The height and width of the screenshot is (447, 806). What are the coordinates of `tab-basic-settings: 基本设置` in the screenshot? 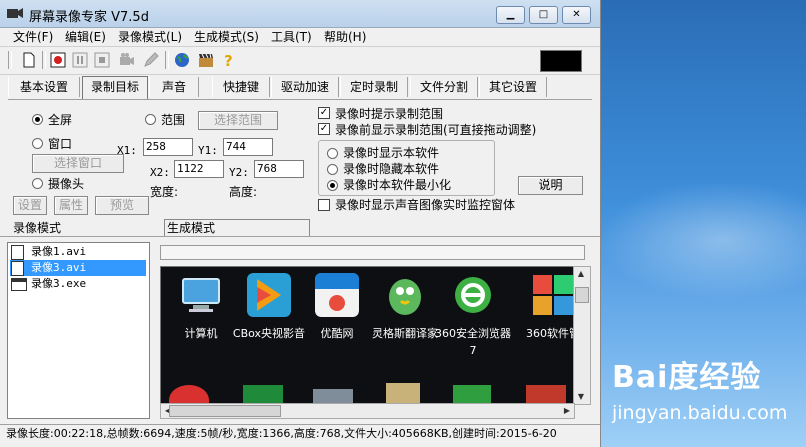 It's located at (44, 87).